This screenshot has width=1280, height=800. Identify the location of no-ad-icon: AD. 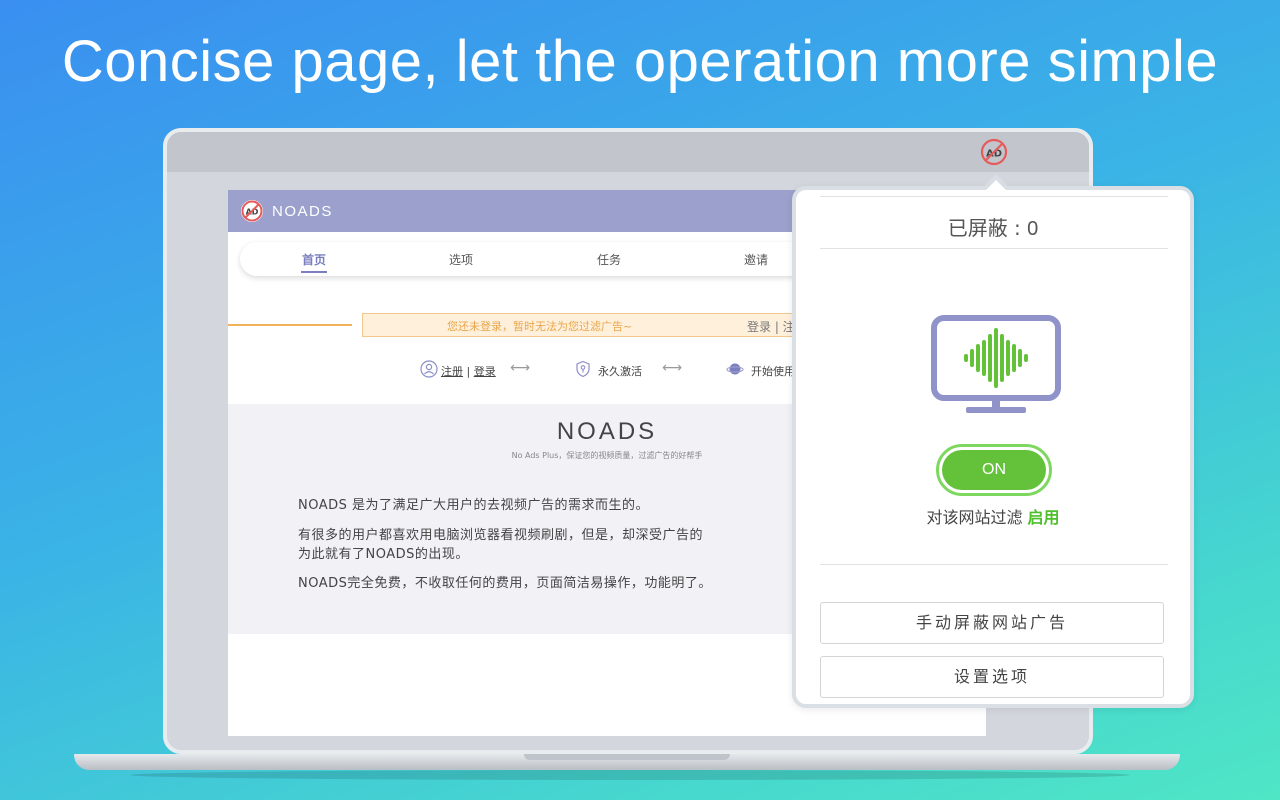
(252, 211).